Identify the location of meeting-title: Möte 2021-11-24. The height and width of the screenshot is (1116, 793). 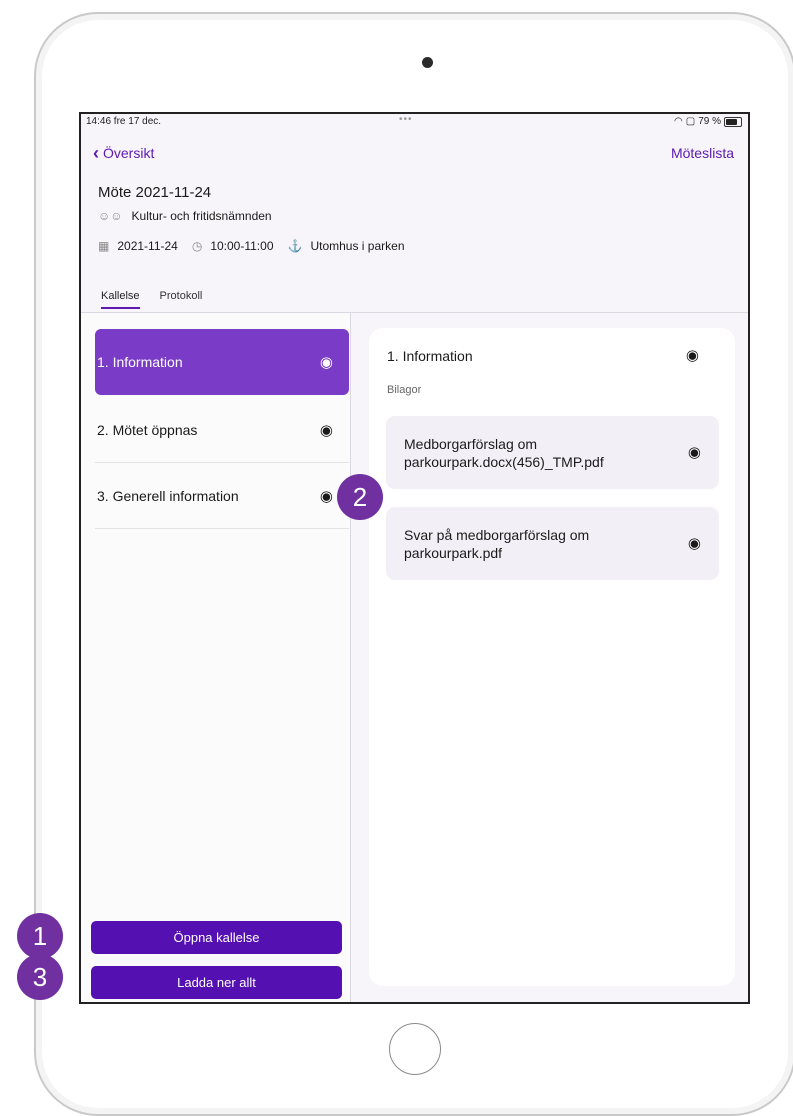
(155, 192).